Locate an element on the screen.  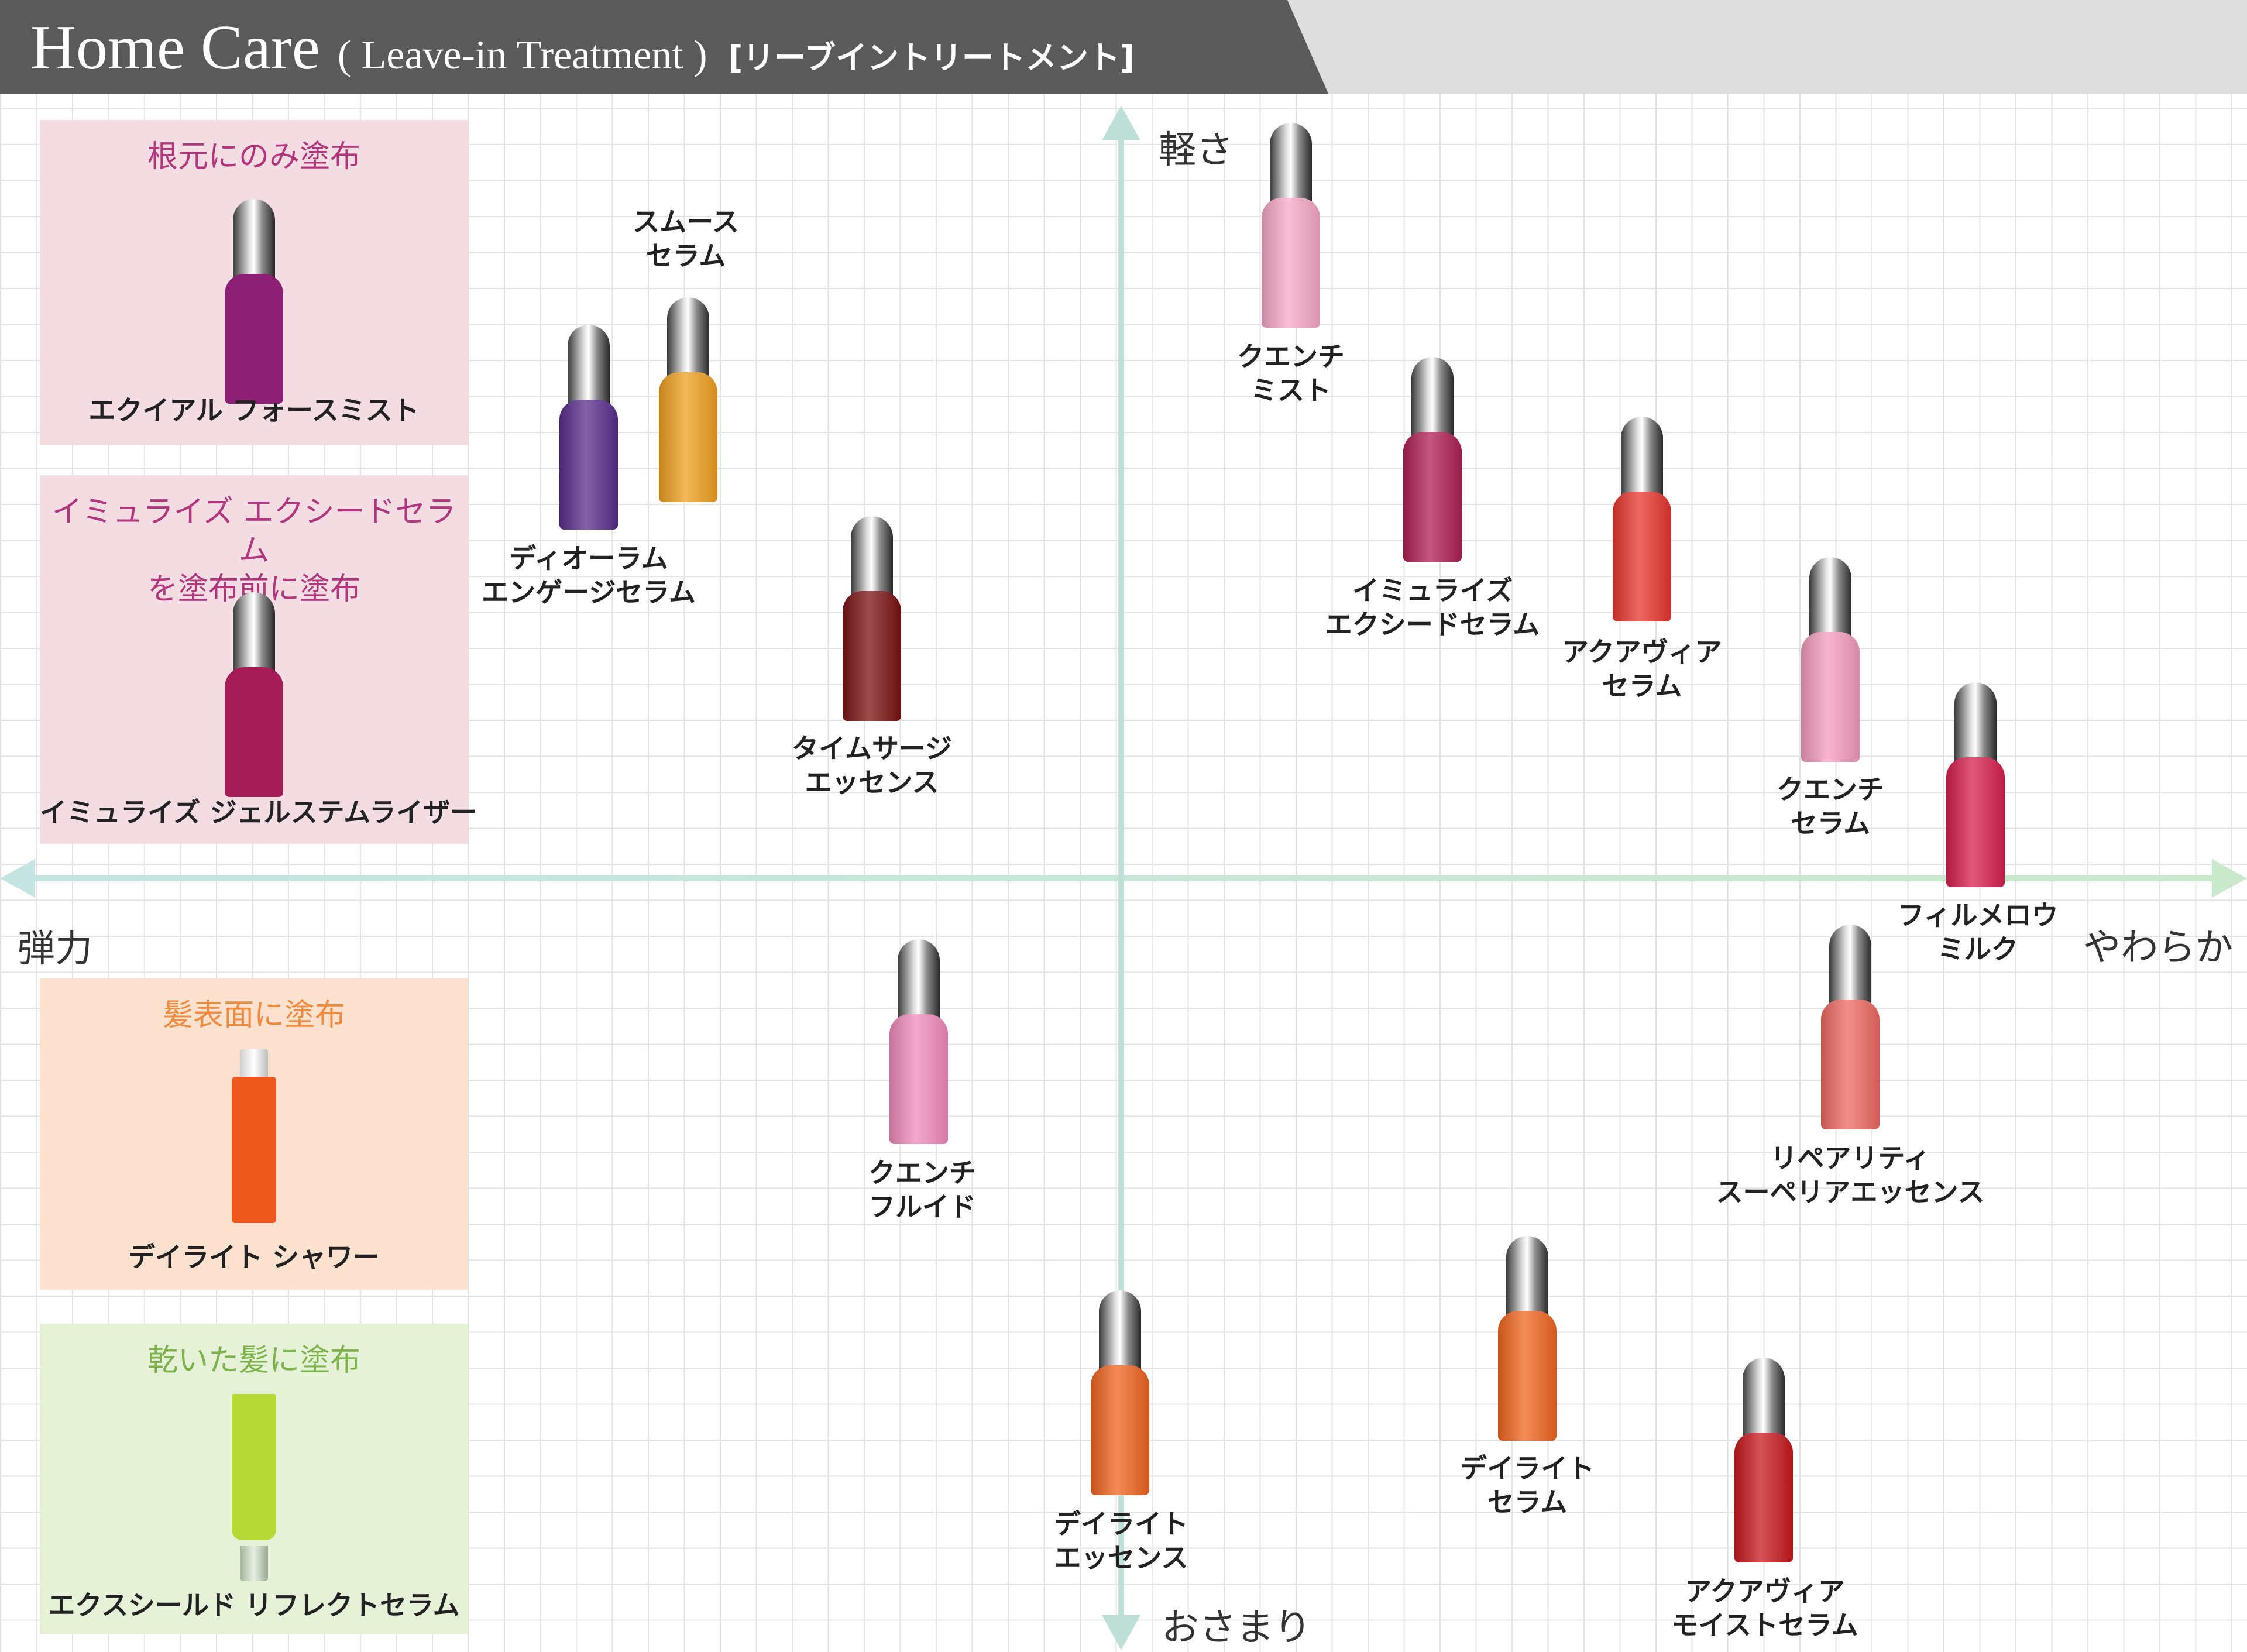
product-name: タイムサージ エッセンス is located at coordinates (872, 766).